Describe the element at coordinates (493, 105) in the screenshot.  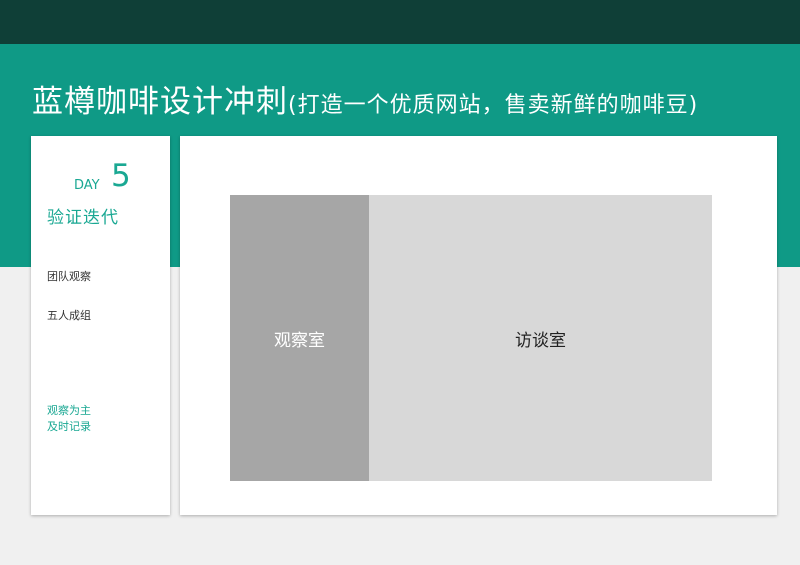
I see `title-subtitle: (打造一个优质网站，售卖新鲜的咖啡豆)` at that location.